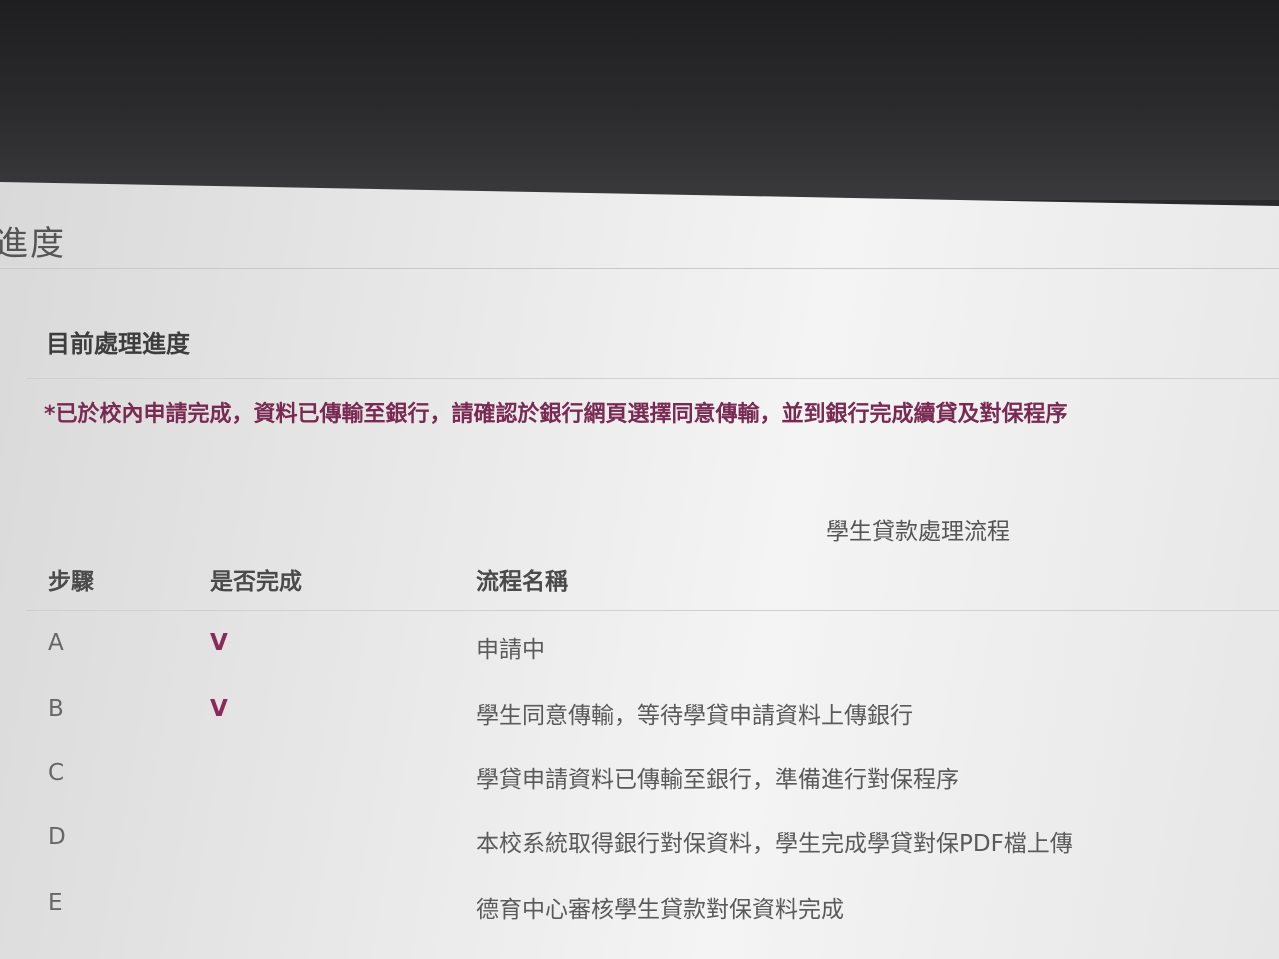 Image resolution: width=1279 pixels, height=959 pixels. I want to click on header-divider, so click(652, 610).